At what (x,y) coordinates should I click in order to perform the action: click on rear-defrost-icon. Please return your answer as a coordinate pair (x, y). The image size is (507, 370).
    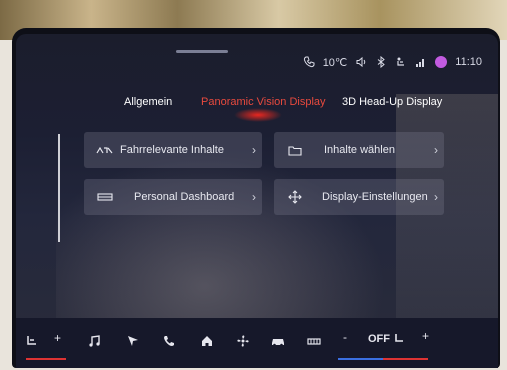
    Looking at the image, I should click on (314, 341).